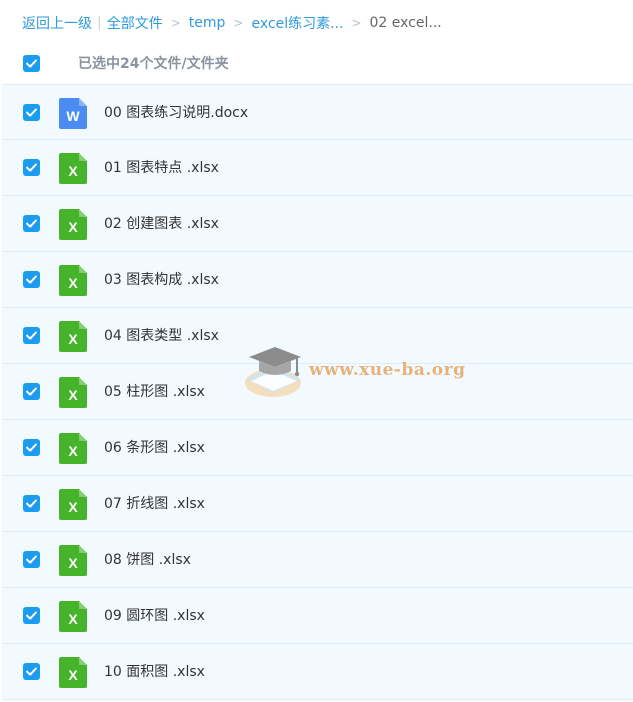  Describe the element at coordinates (154, 447) in the screenshot. I see `file-name: 06 条形图 .xlsx` at that location.